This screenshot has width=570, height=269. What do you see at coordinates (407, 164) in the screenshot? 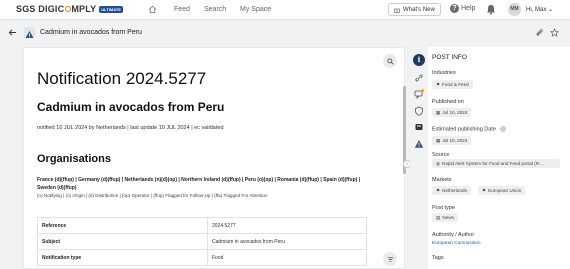
I see `chevron-right-icon: ›` at bounding box center [407, 164].